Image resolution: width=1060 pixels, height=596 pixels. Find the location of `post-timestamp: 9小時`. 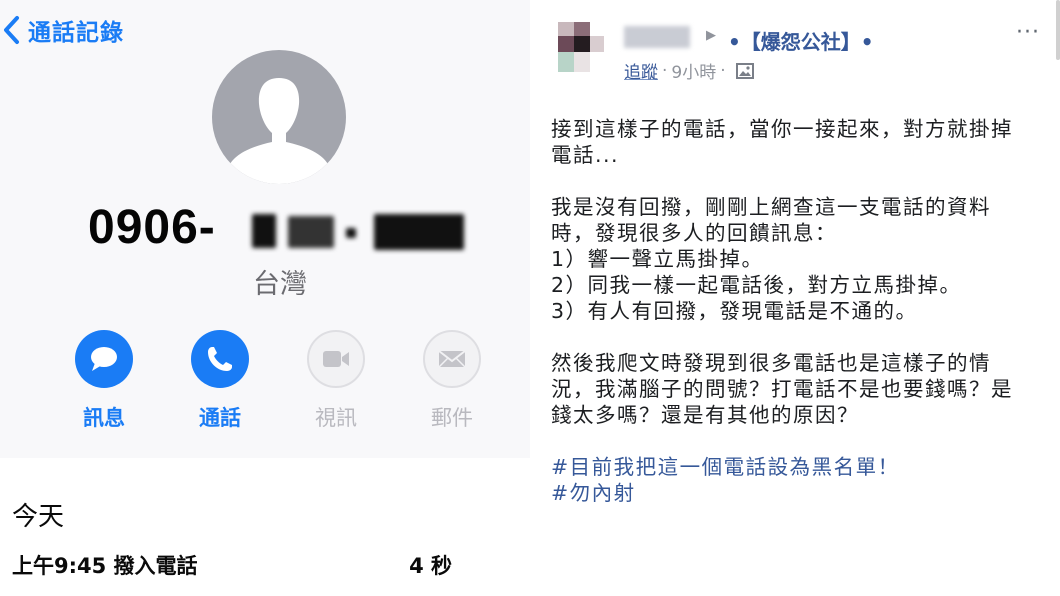

post-timestamp: 9小時 is located at coordinates (693, 70).